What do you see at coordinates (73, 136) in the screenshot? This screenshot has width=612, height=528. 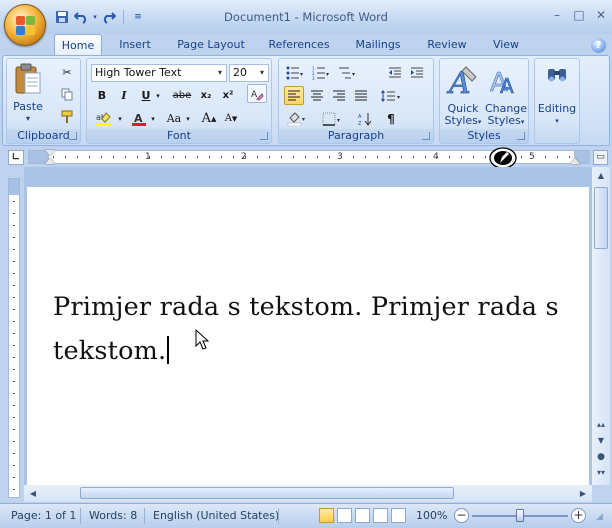 I see `clipboard-launcher-icon` at bounding box center [73, 136].